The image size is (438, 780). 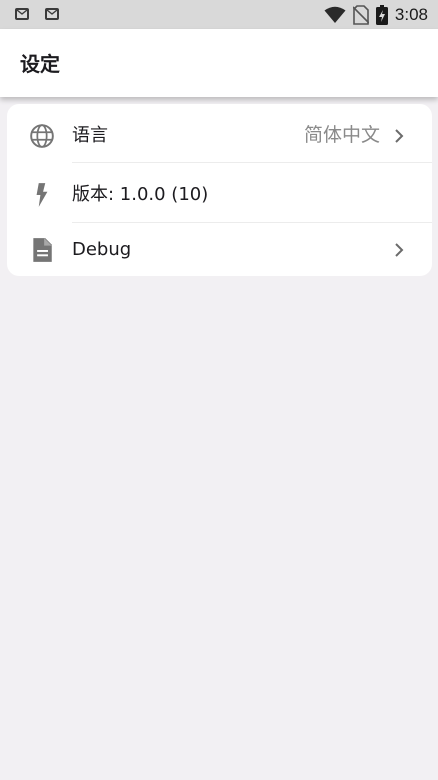 I want to click on language-value: 简体中文, so click(x=341, y=135).